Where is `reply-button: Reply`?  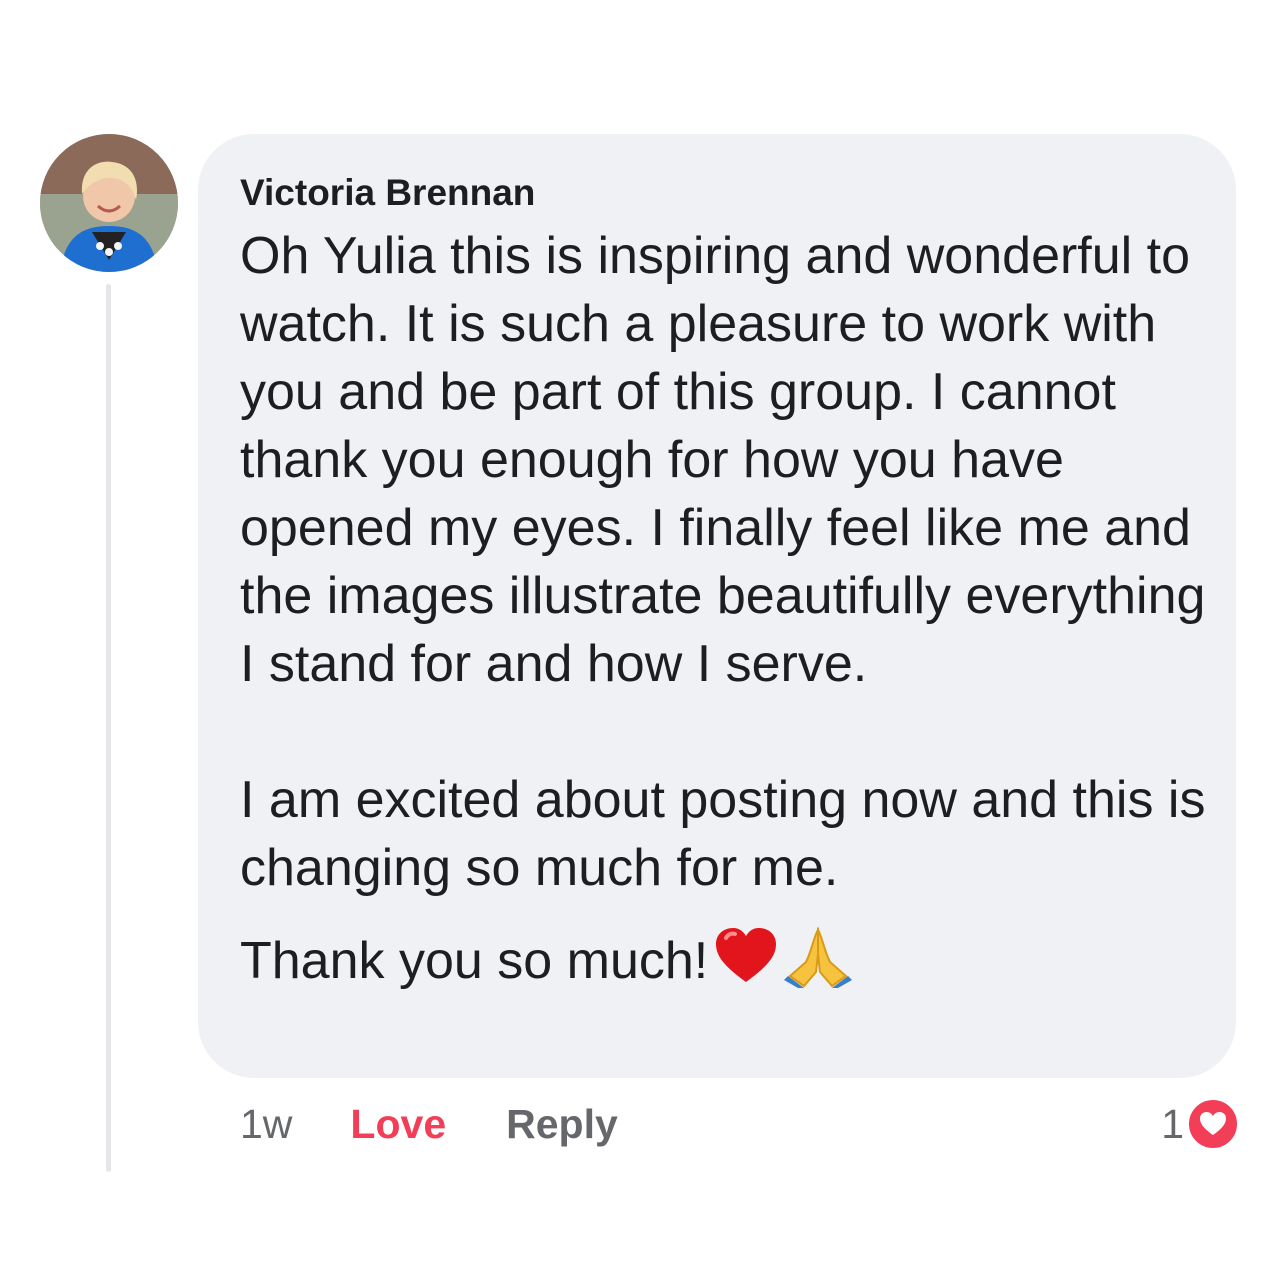
reply-button: Reply is located at coordinates (562, 1124).